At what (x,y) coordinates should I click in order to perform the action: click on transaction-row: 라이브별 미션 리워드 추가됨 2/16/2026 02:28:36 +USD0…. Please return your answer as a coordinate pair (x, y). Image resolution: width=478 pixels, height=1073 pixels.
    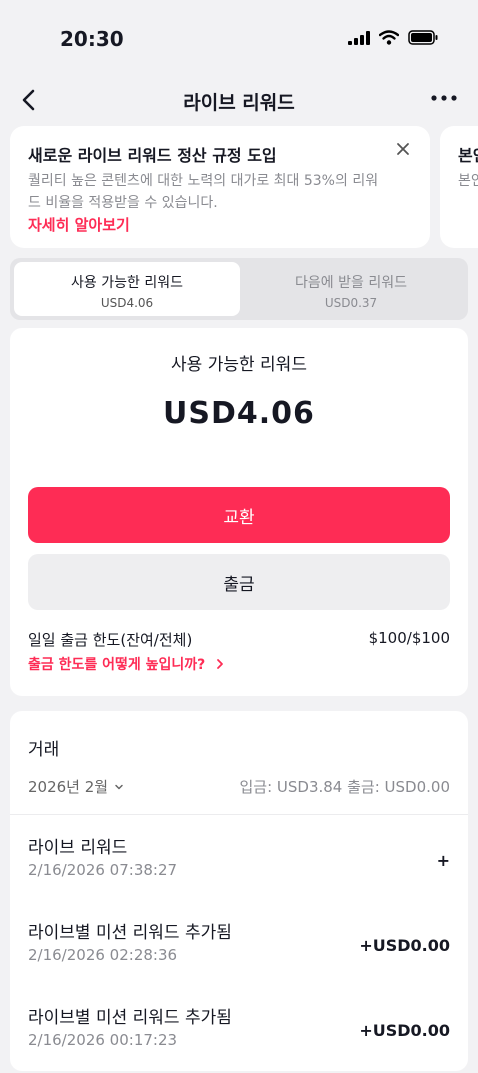
    Looking at the image, I should click on (239, 953).